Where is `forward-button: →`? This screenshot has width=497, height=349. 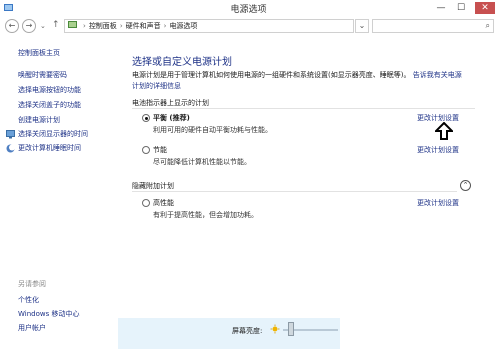
forward-button: → is located at coordinates (29, 26).